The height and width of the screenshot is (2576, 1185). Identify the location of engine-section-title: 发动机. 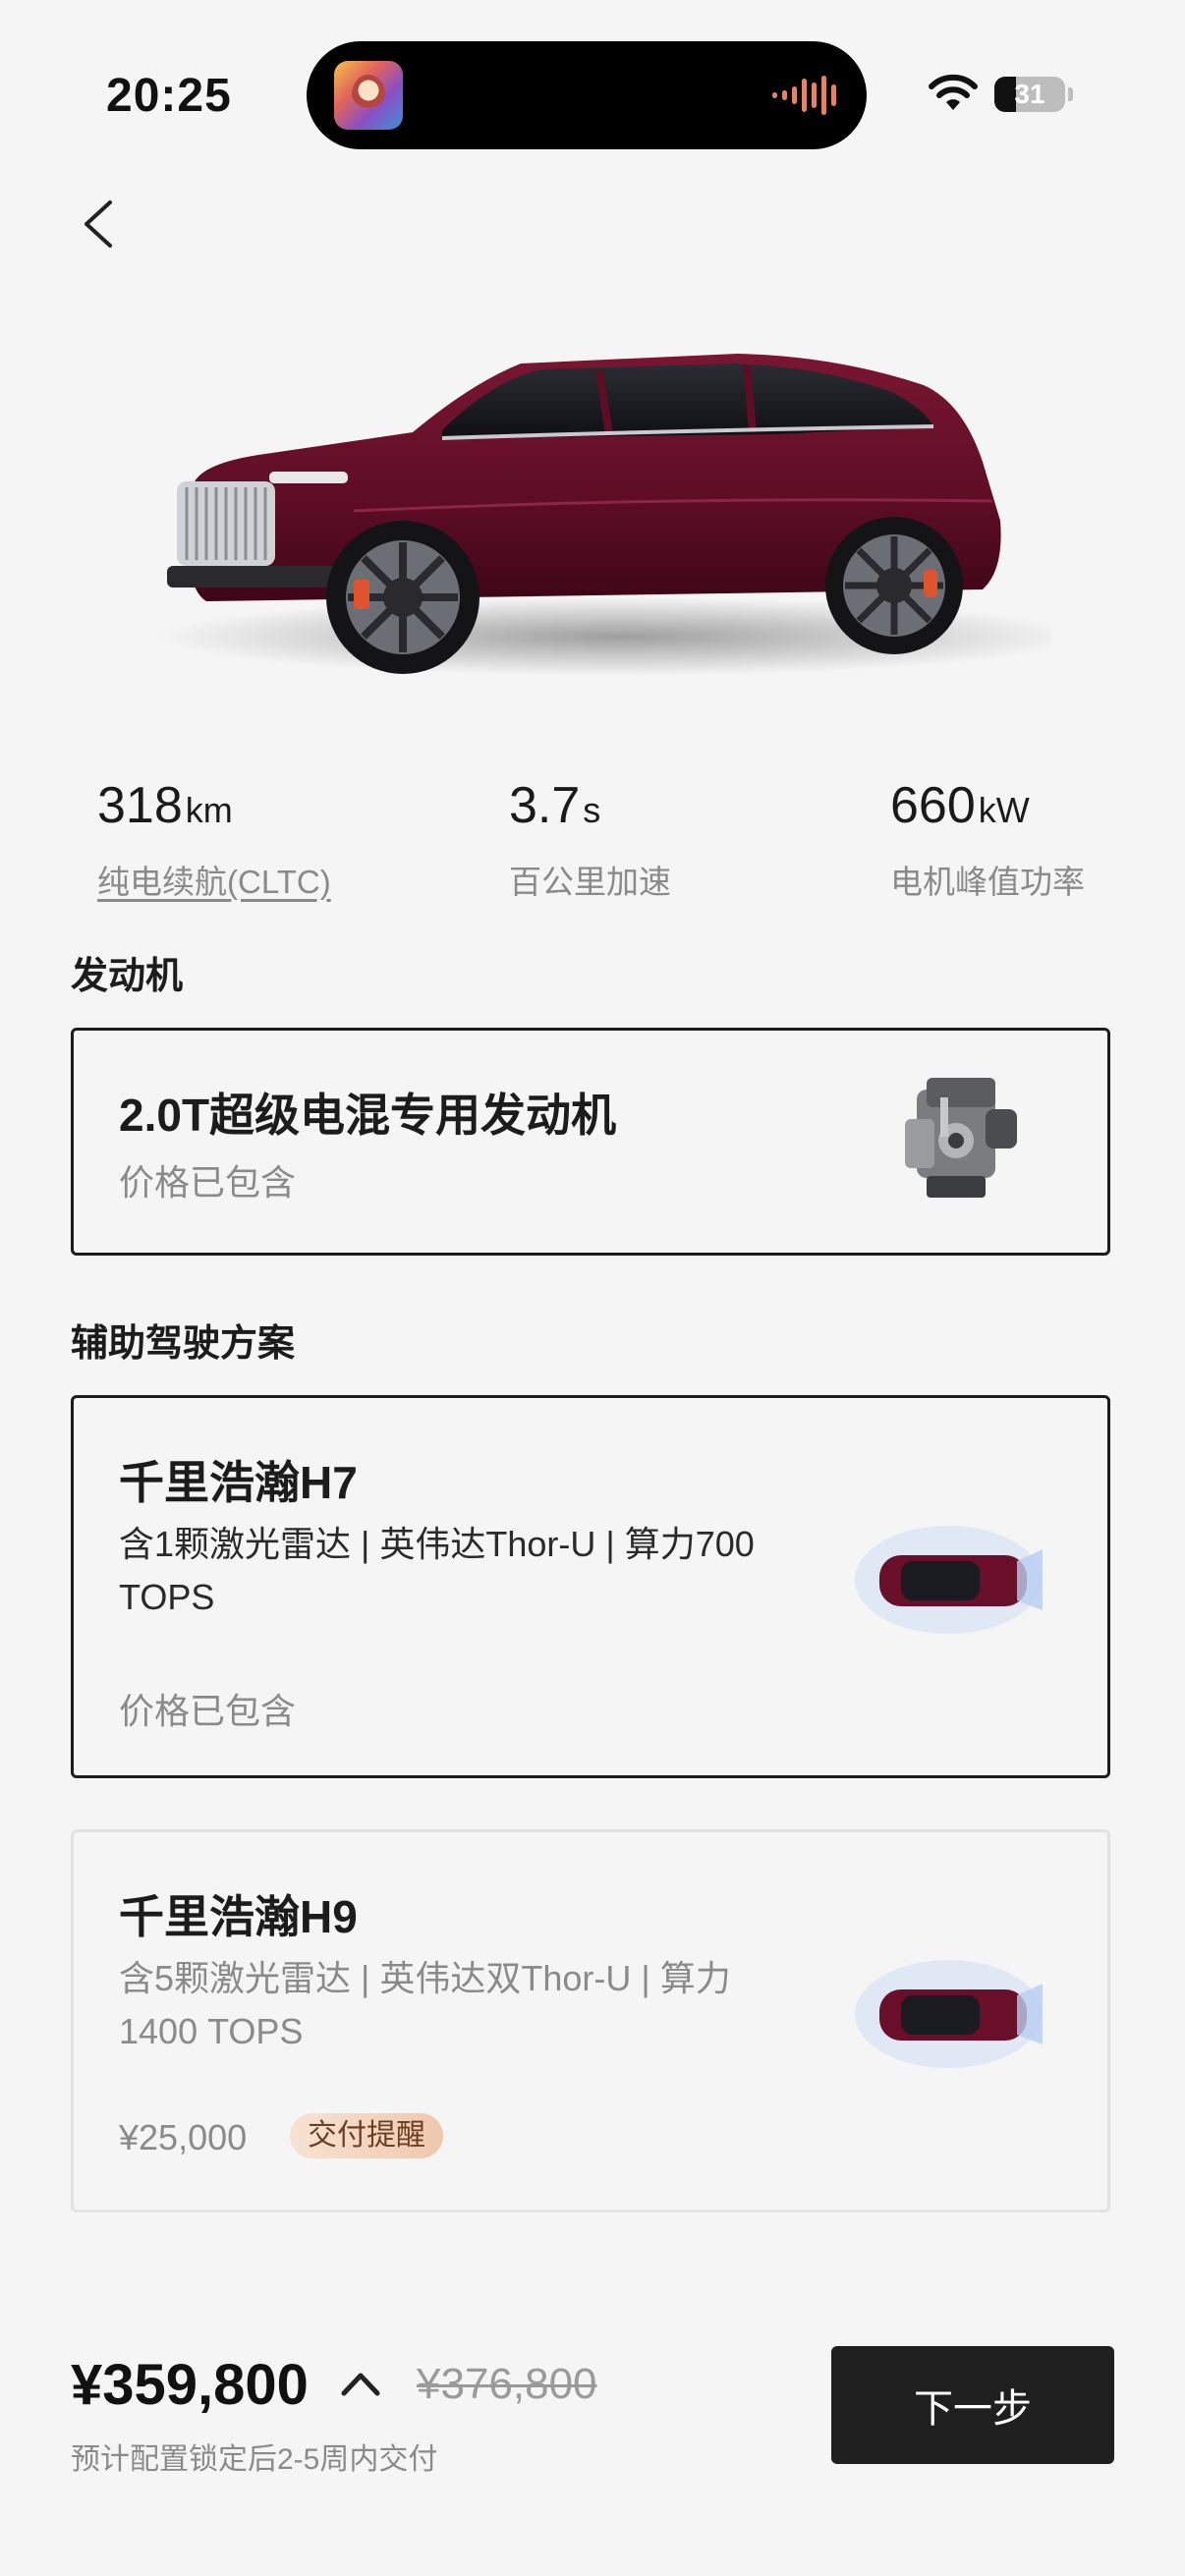
(128, 976).